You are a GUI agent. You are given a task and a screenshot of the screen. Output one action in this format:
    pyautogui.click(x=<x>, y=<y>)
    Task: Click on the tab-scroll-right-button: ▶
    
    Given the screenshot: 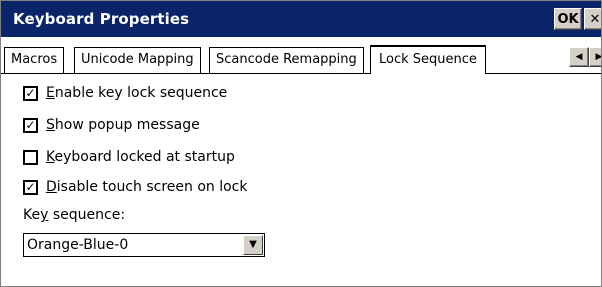 What is the action you would take?
    pyautogui.click(x=595, y=57)
    